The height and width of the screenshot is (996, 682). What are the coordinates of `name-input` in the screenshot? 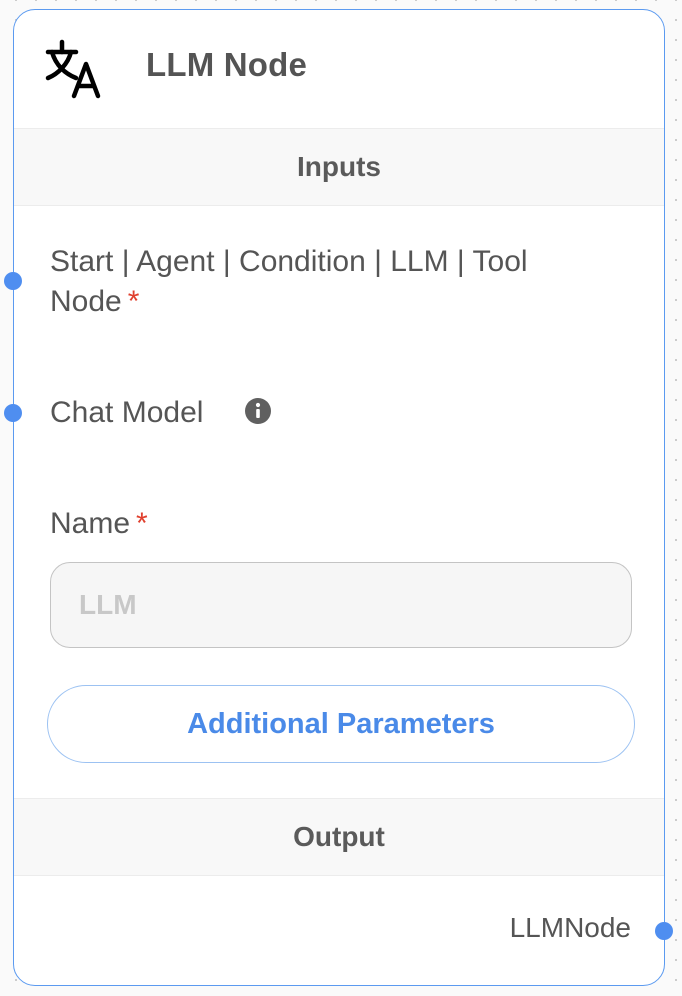 It's located at (341, 605).